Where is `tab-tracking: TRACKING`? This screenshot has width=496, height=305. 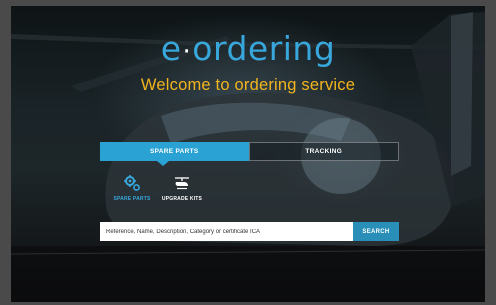
tab-tracking: TRACKING is located at coordinates (323, 151).